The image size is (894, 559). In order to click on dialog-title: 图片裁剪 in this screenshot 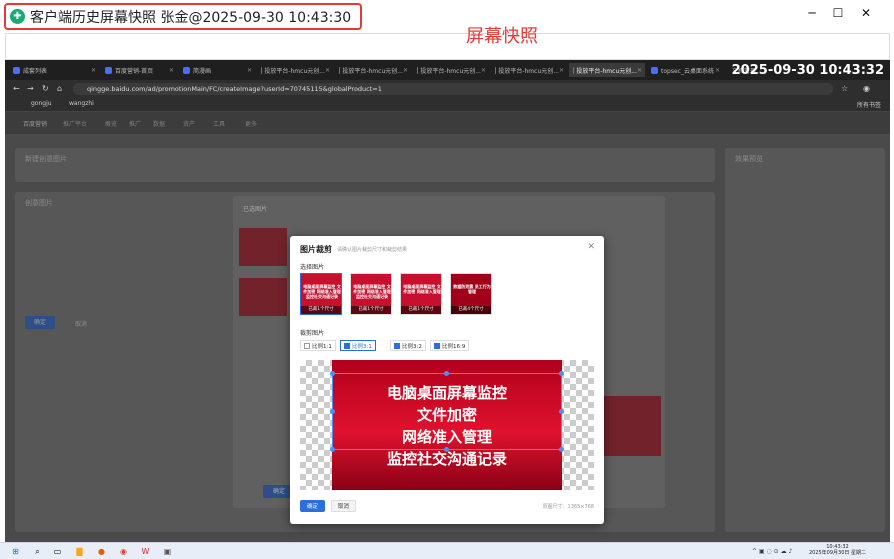, I will do `click(316, 249)`.